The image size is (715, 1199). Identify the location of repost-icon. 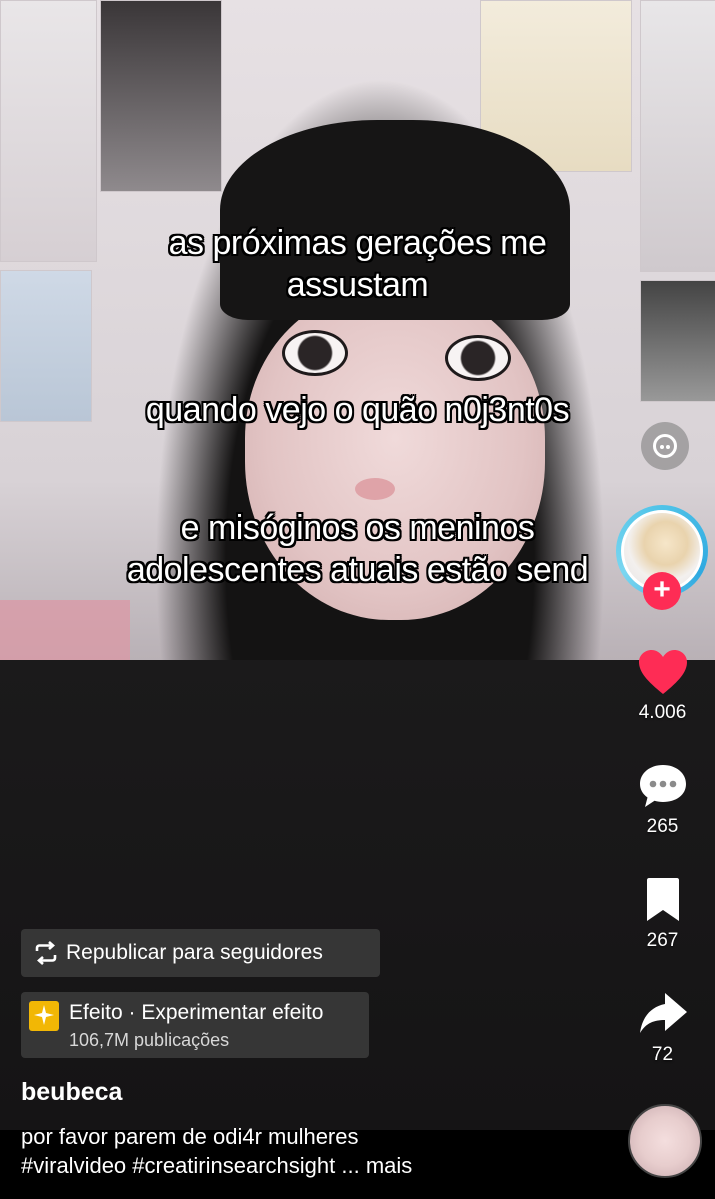
(46, 953).